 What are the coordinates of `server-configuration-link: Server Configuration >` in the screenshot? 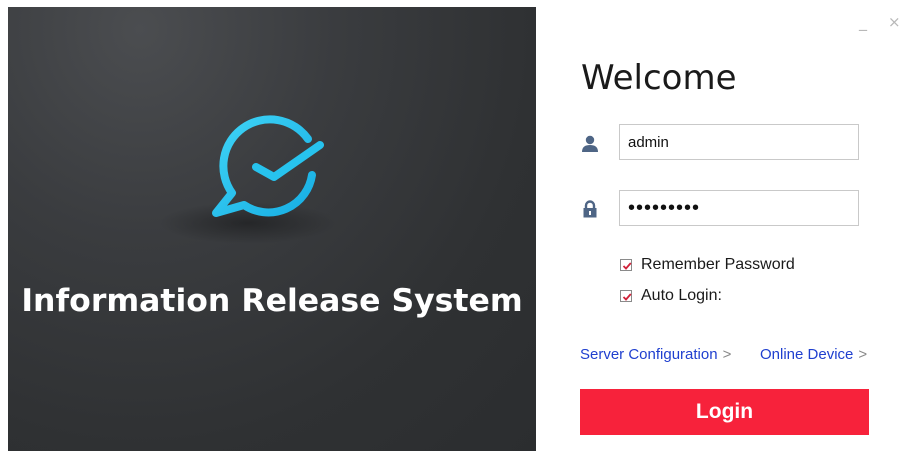 It's located at (655, 354).